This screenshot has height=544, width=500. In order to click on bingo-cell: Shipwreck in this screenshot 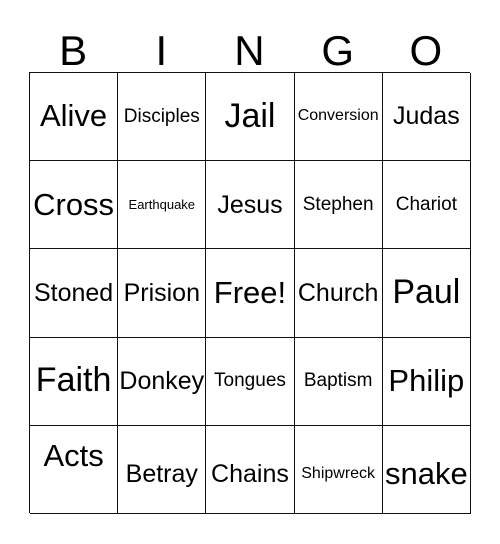, I will do `click(338, 469)`.